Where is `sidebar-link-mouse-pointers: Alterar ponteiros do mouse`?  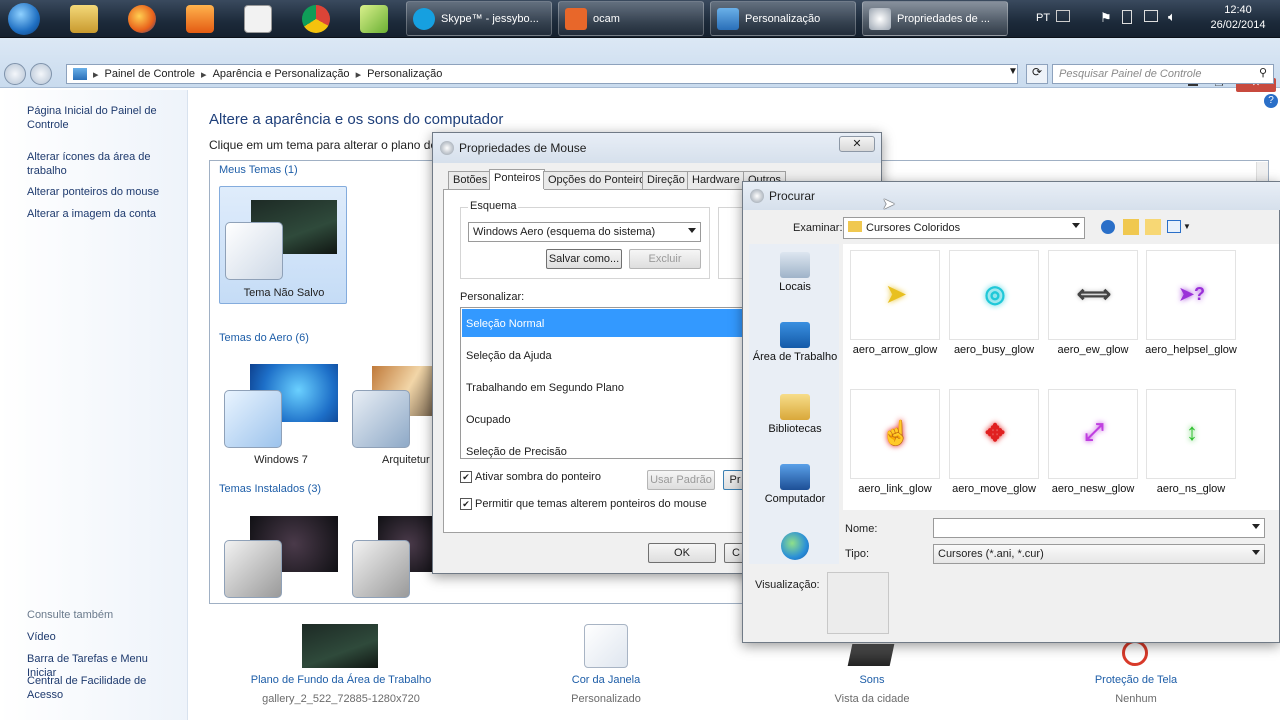
sidebar-link-mouse-pointers: Alterar ponteiros do mouse is located at coordinates (102, 192).